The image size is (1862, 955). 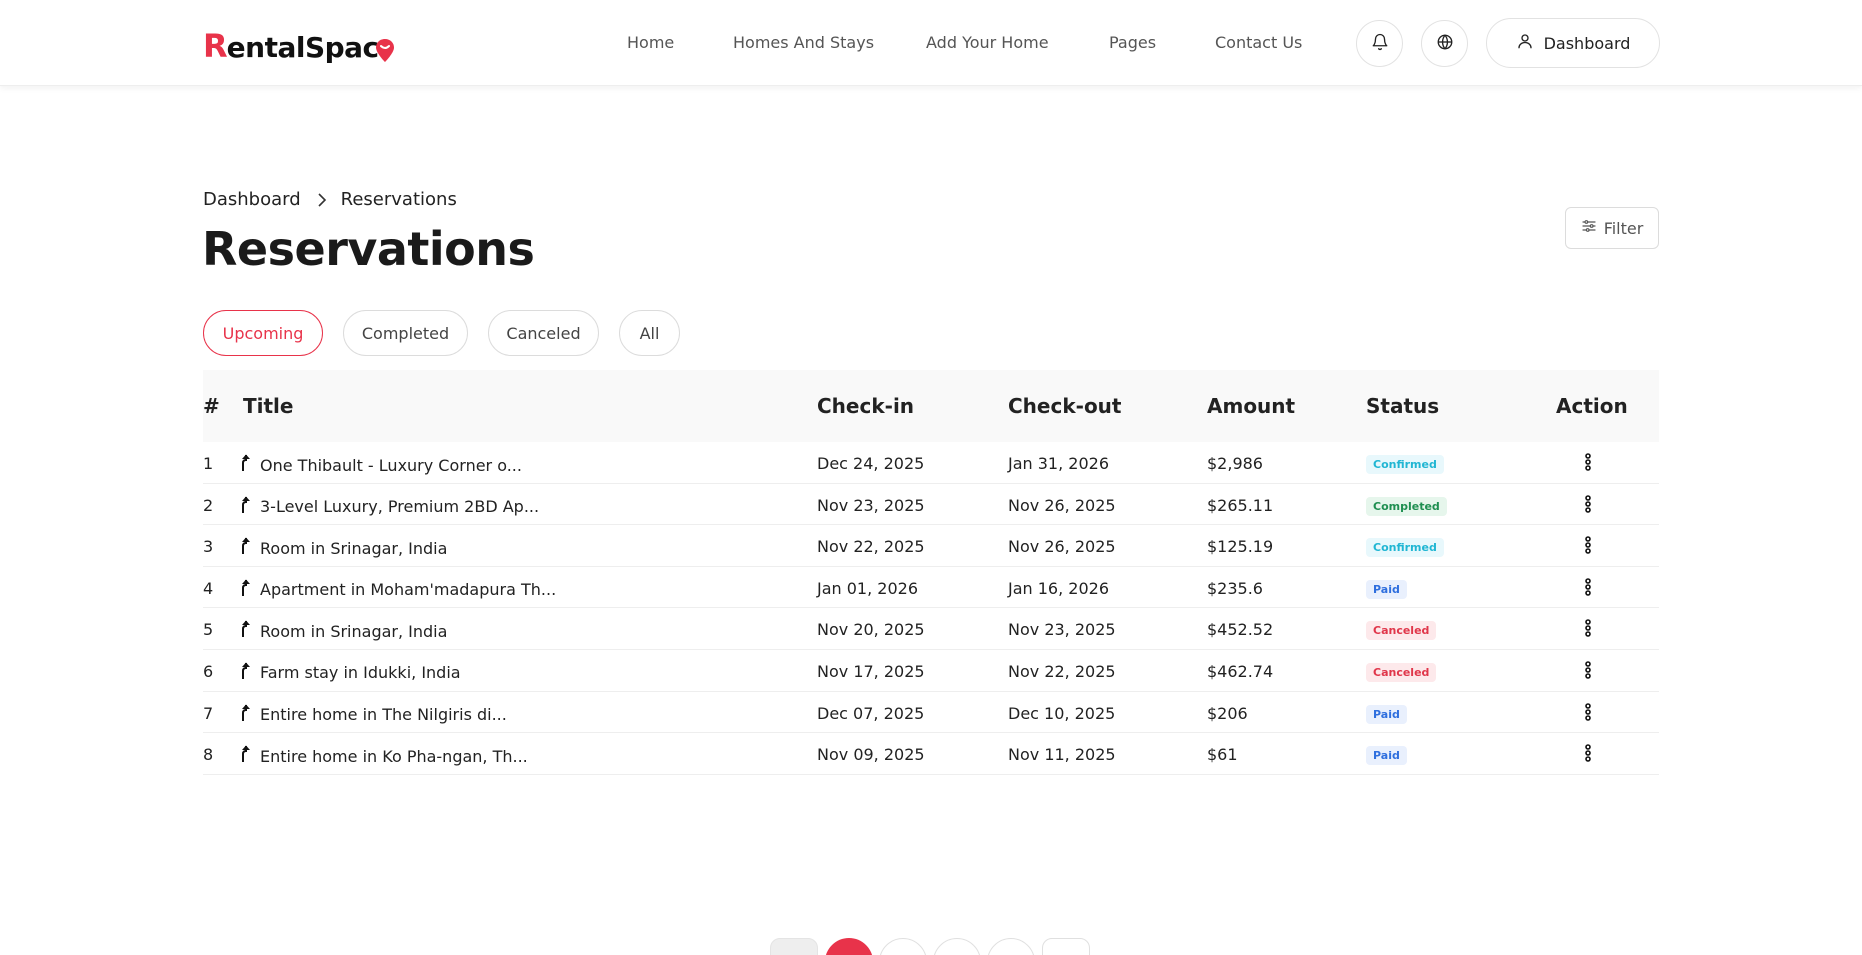 What do you see at coordinates (208, 547) in the screenshot?
I see `row-number: 3` at bounding box center [208, 547].